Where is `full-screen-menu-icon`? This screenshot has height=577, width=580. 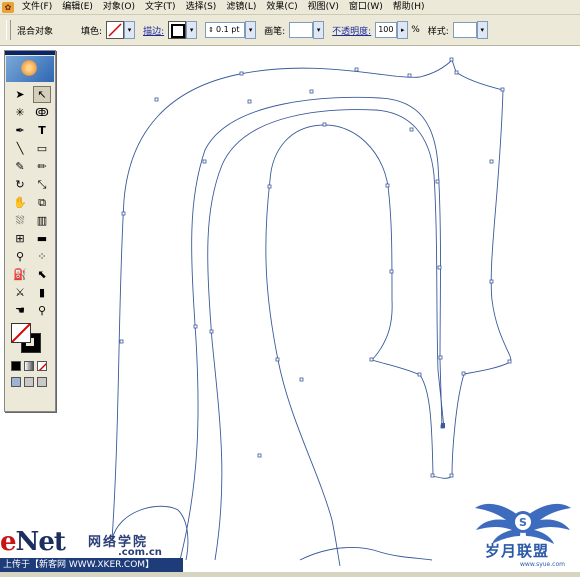
full-screen-menu-icon is located at coordinates (29, 382).